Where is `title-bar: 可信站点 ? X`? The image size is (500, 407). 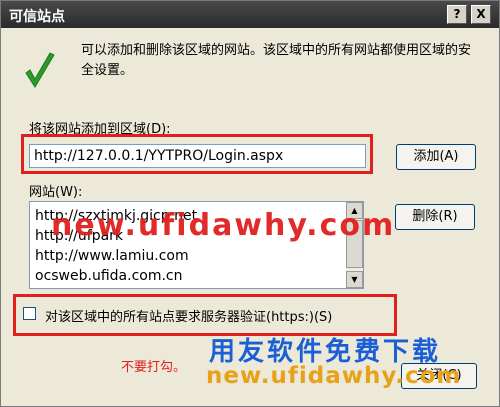 title-bar: 可信站点 ? X is located at coordinates (250, 14).